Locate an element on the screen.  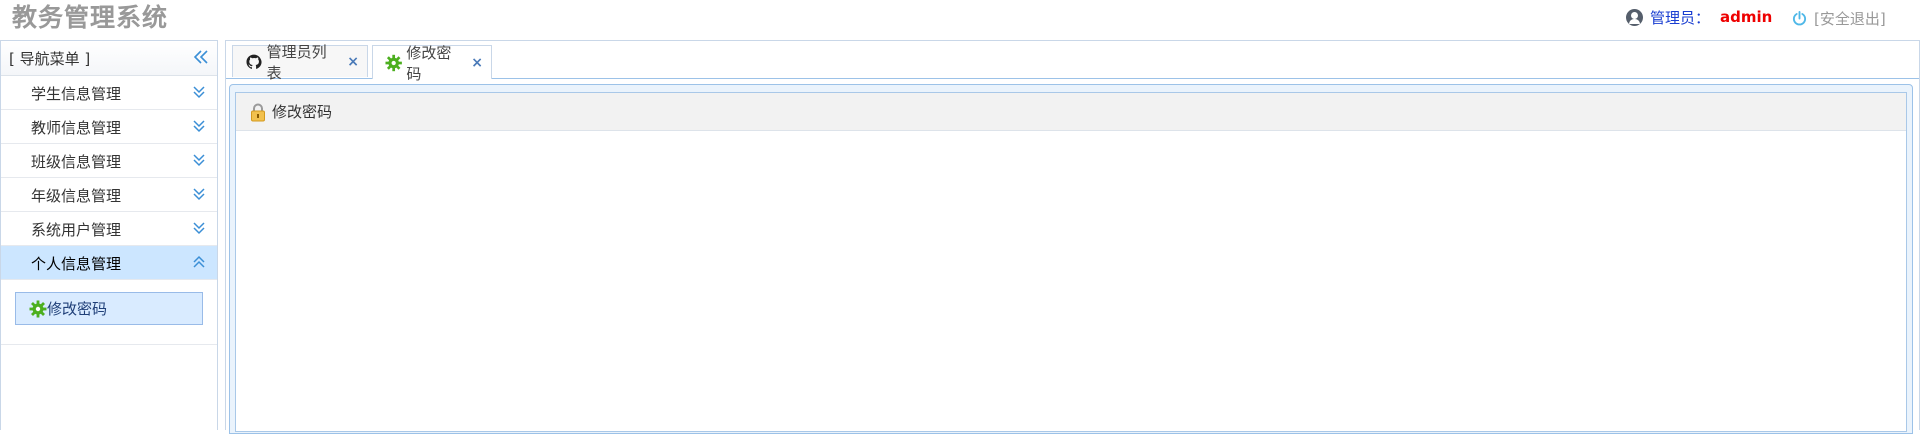
collapse-sidebar-icon is located at coordinates (201, 57).